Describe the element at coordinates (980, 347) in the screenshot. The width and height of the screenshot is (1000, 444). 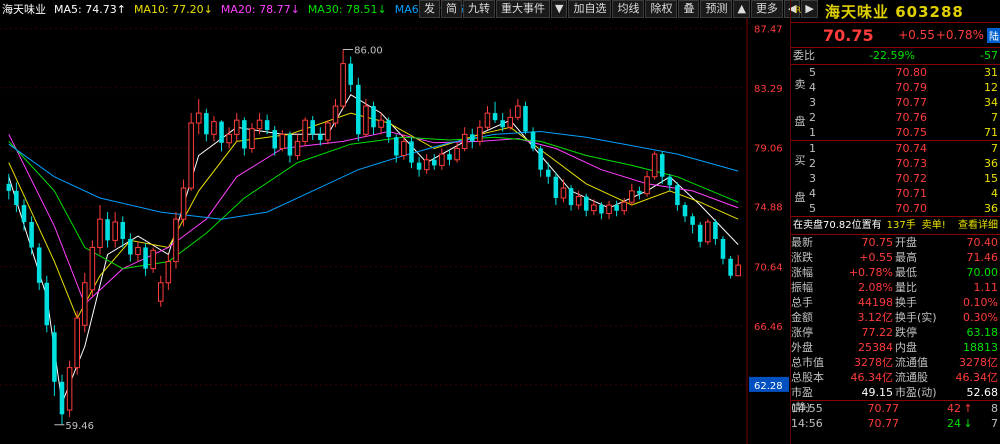
I see `stat-value: 18813` at that location.